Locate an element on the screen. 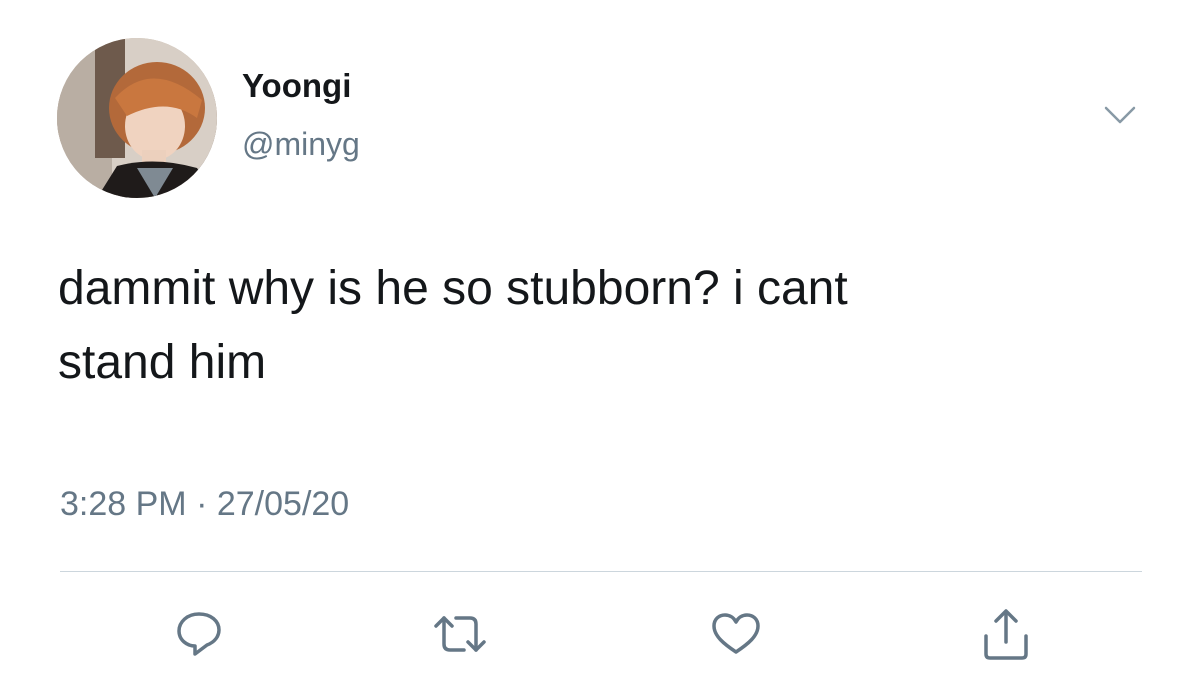 The image size is (1200, 699). avatar is located at coordinates (137, 118).